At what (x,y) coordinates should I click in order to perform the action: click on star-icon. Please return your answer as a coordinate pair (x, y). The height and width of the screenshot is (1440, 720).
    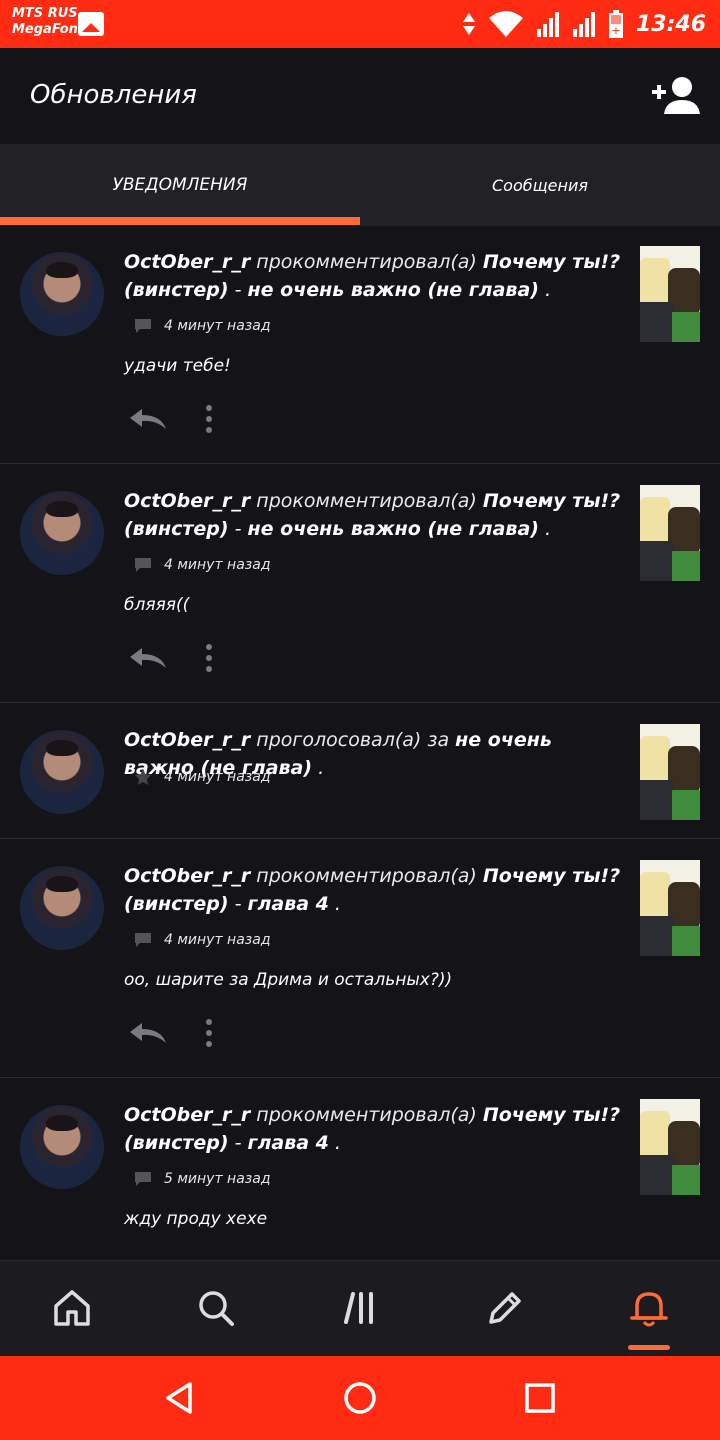
    Looking at the image, I should click on (143, 777).